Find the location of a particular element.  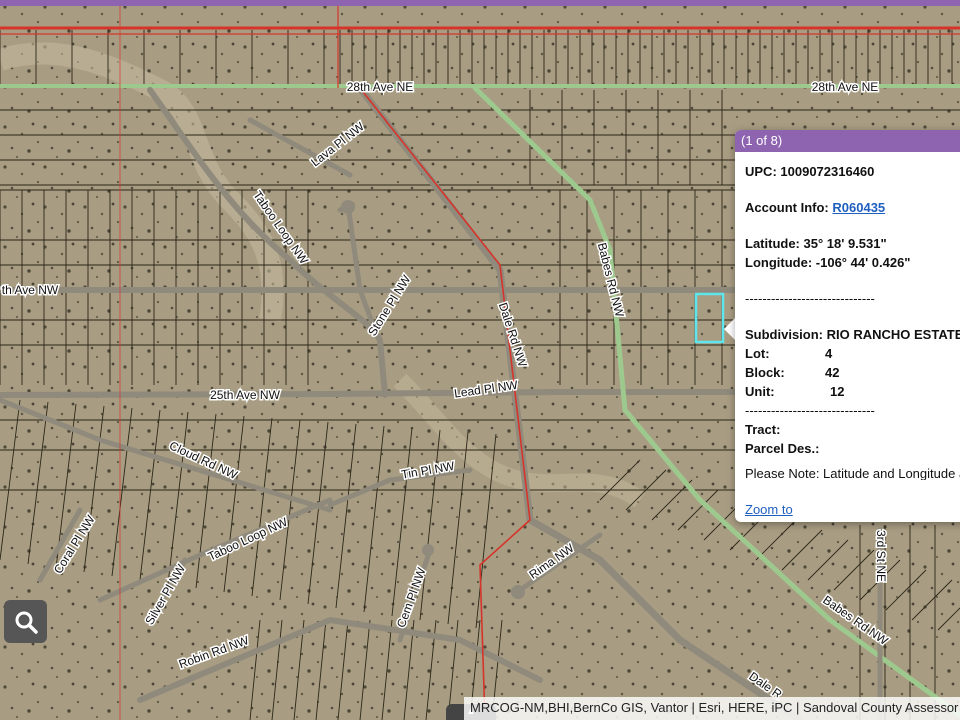

upc-value: 1009072316460 is located at coordinates (827, 171).